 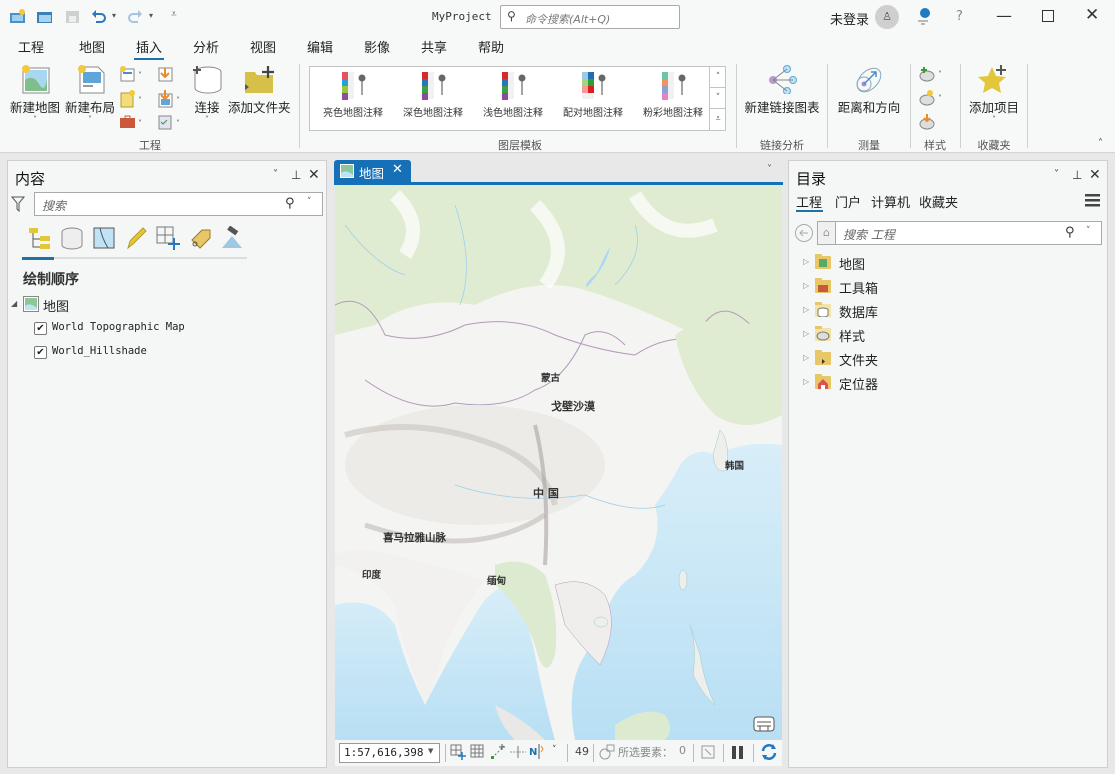 I want to click on tab-view: 视图, so click(x=263, y=46).